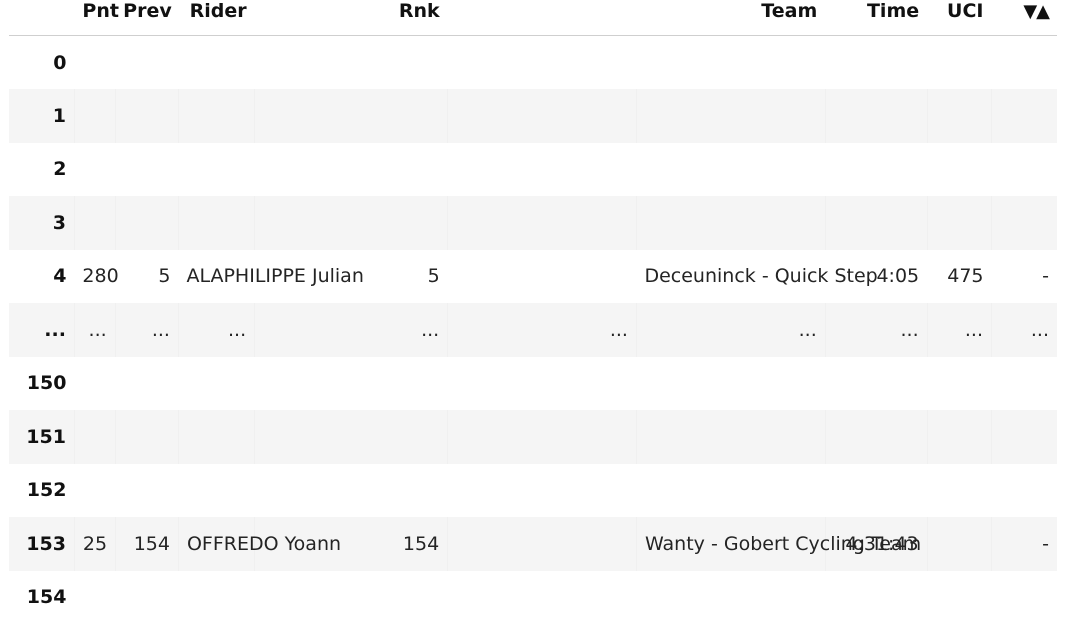 This screenshot has width=1077, height=642. I want to click on row-index-cell: 3, so click(42, 223).